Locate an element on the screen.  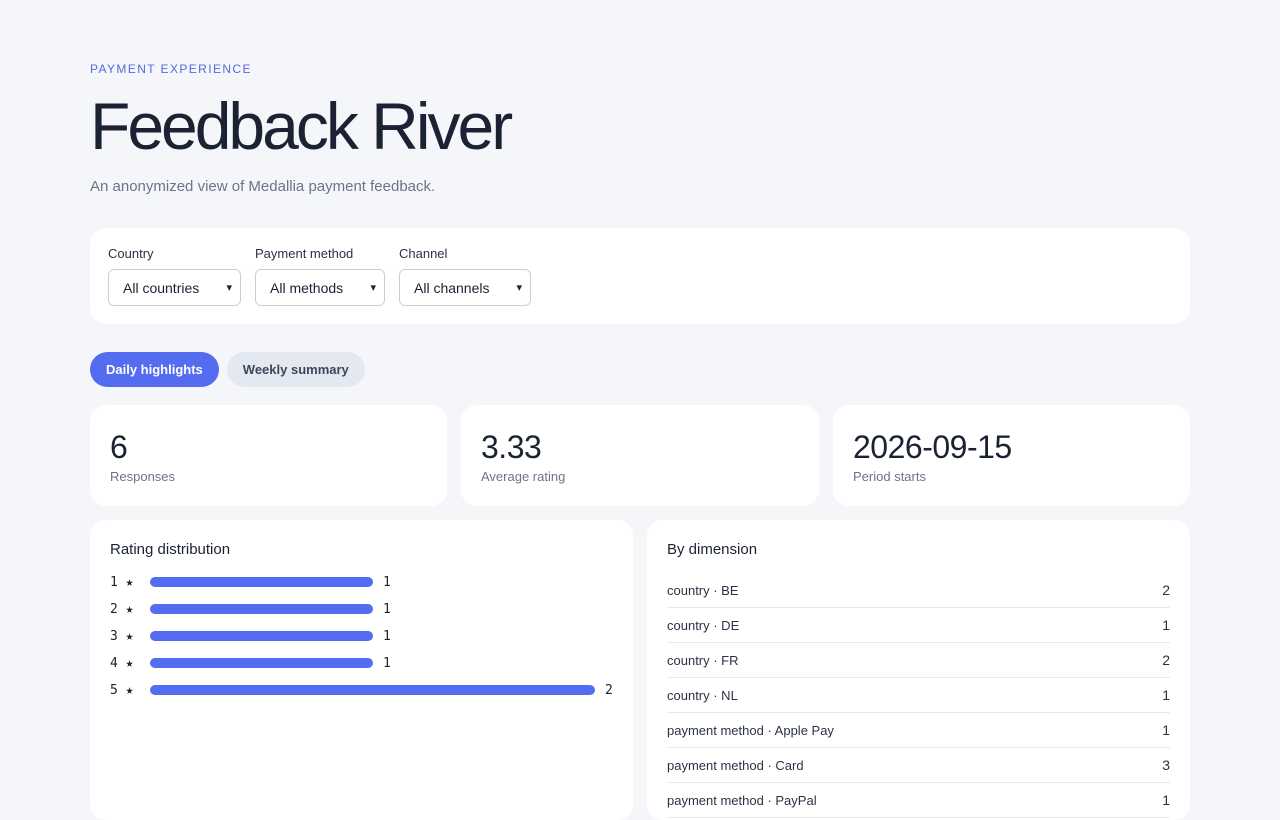
stat-card-responses: 6 Responses is located at coordinates (268, 455).